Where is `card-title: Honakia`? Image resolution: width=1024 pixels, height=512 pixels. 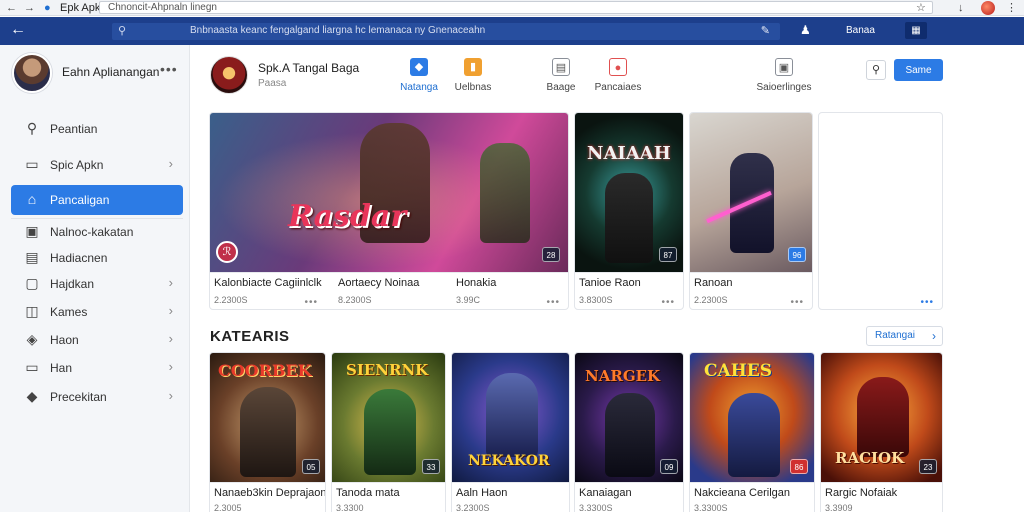
card-title: Honakia is located at coordinates (476, 283).